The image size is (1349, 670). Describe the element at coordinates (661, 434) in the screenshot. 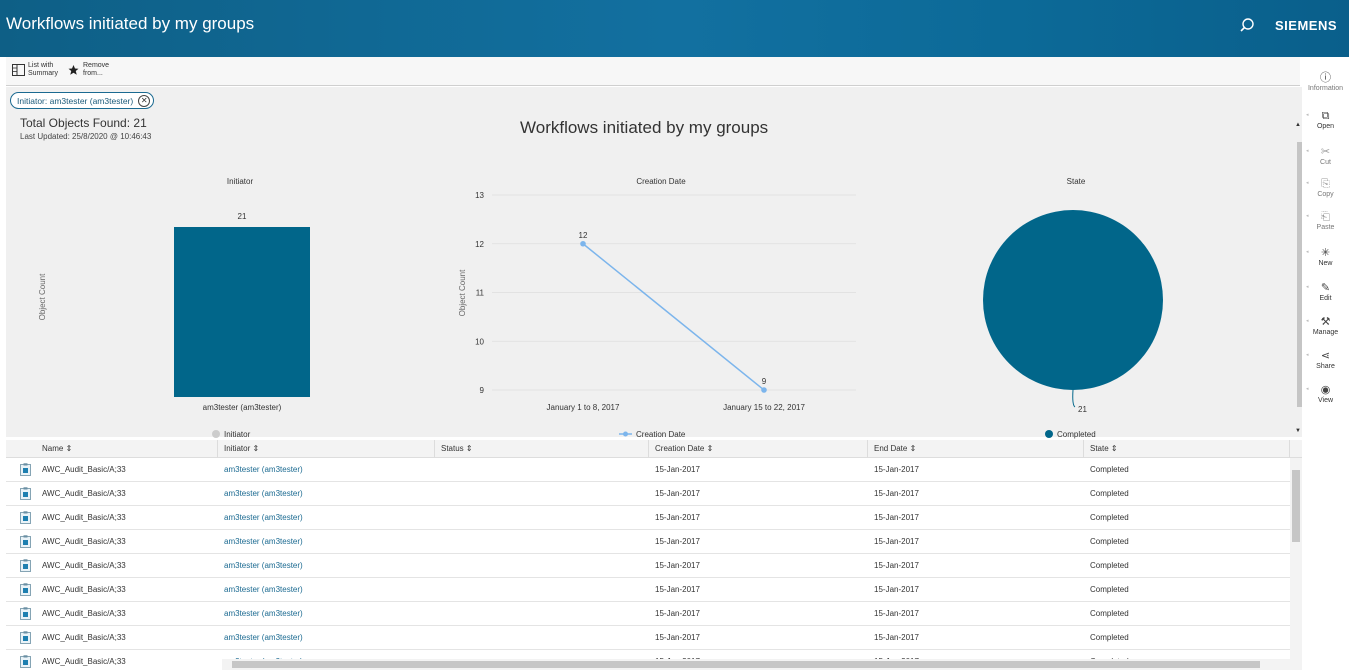

I see `legend-label: Creation Date` at that location.